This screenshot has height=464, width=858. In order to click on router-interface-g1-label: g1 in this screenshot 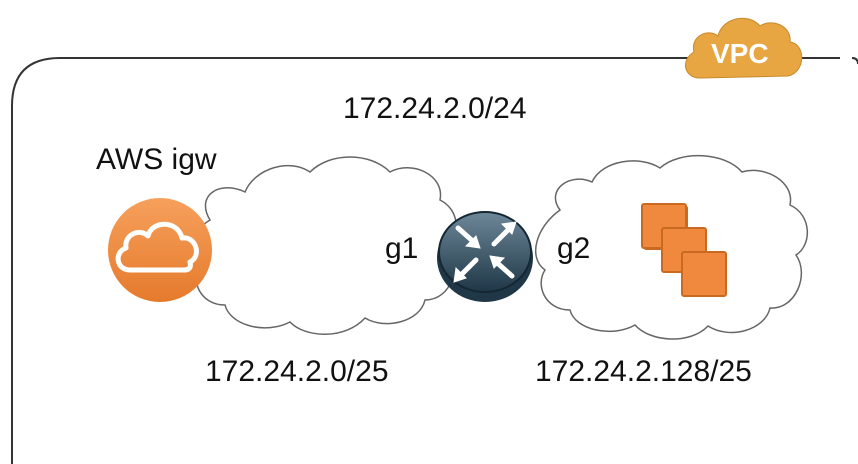, I will do `click(402, 248)`.